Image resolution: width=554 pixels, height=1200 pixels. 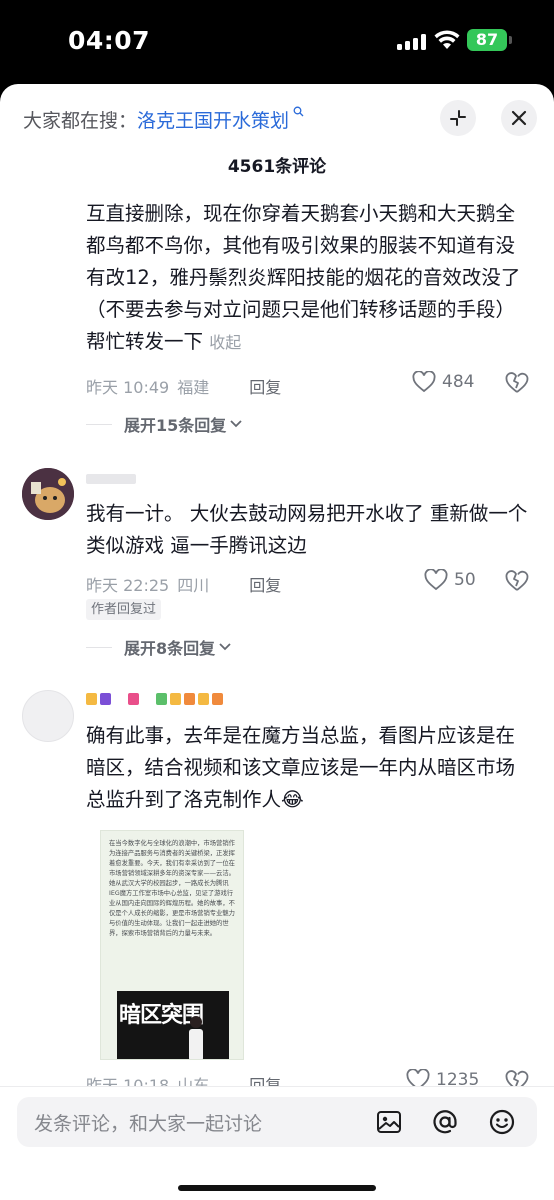 What do you see at coordinates (465, 580) in the screenshot?
I see `like-count: 50` at bounding box center [465, 580].